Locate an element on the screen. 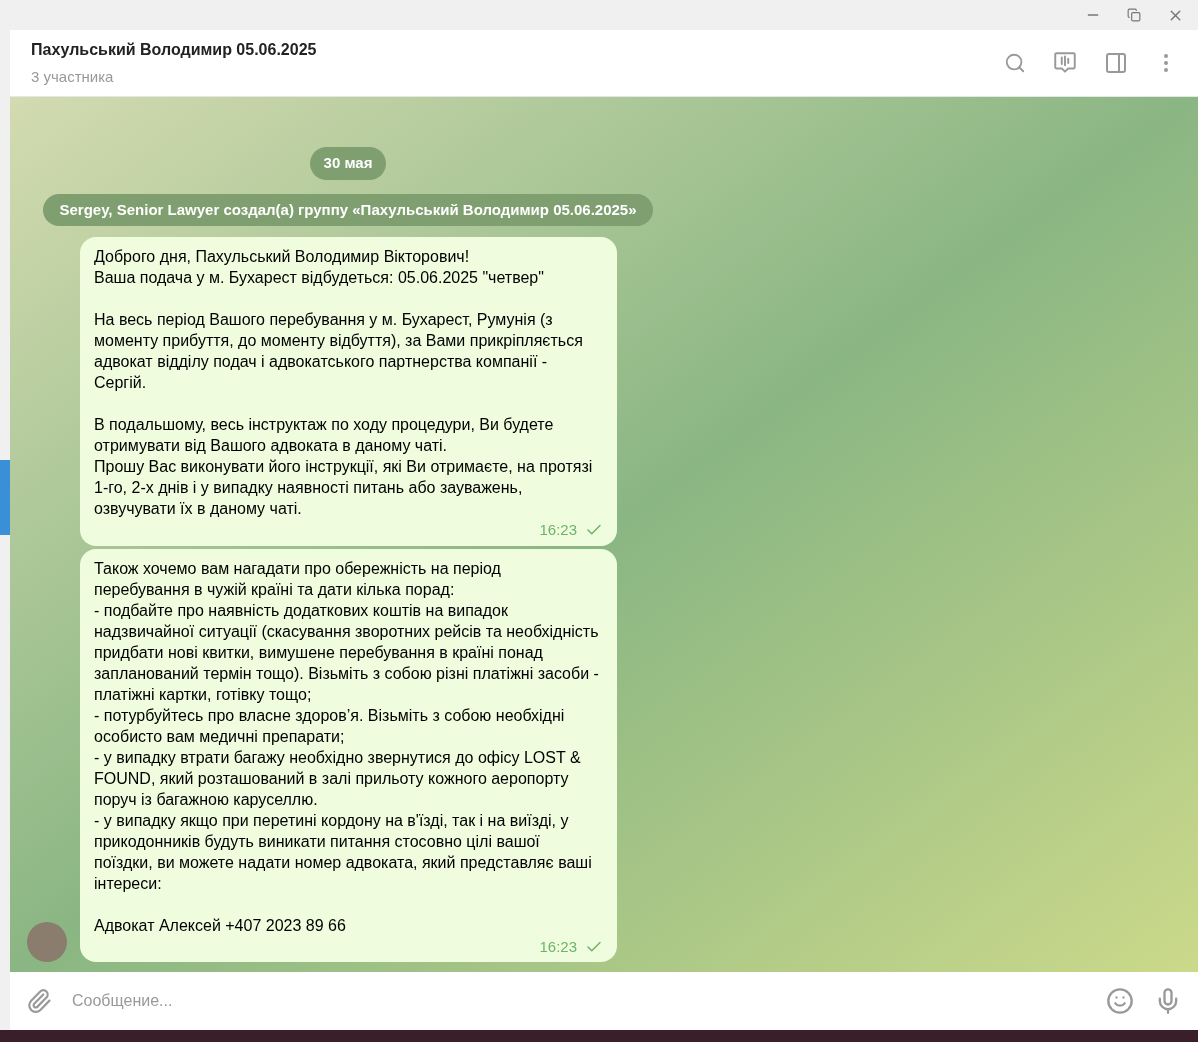 The image size is (1198, 1042). chat-title: Пахульський Володимир 05.06.2025 is located at coordinates (174, 49).